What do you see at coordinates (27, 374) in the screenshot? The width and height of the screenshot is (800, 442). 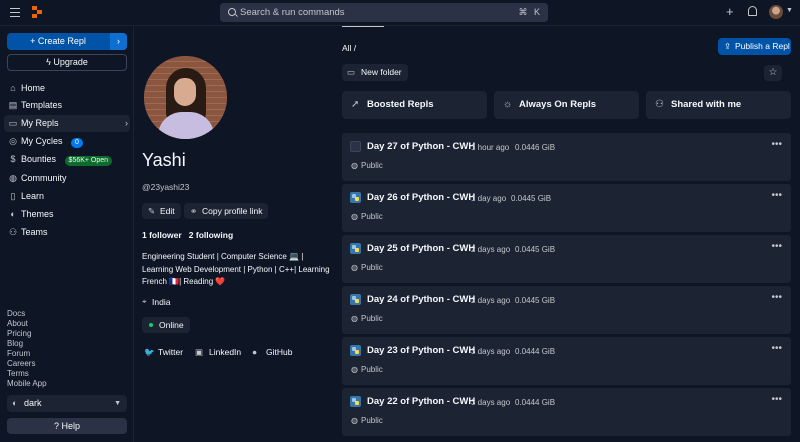 I see `footer-link-terms: Terms` at bounding box center [27, 374].